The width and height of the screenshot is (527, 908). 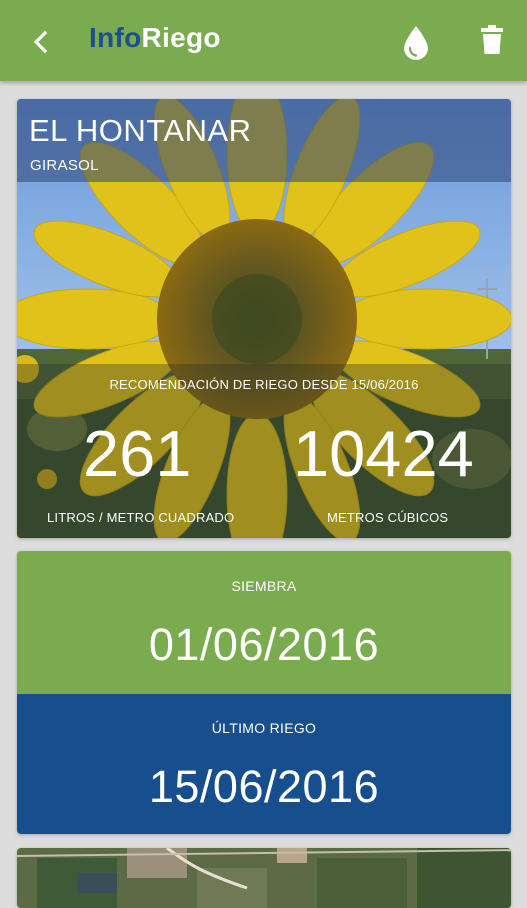 What do you see at coordinates (263, 40) in the screenshot?
I see `app-bar: InfoRiego` at bounding box center [263, 40].